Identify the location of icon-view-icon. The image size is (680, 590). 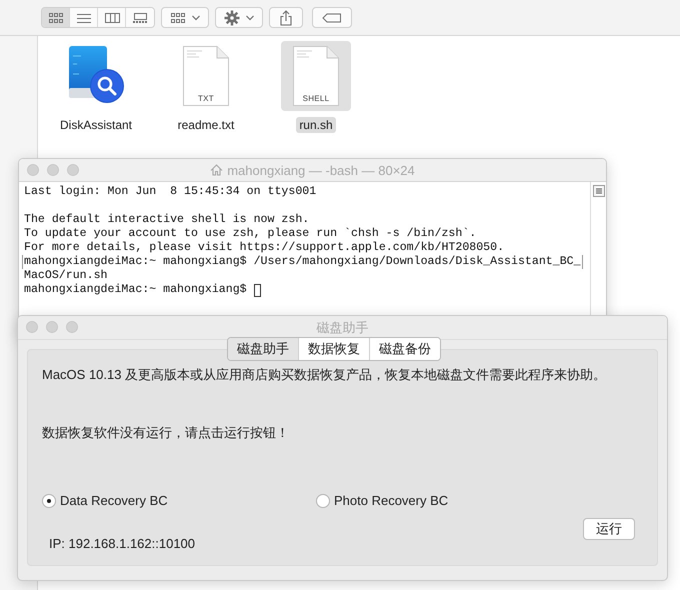
(56, 17).